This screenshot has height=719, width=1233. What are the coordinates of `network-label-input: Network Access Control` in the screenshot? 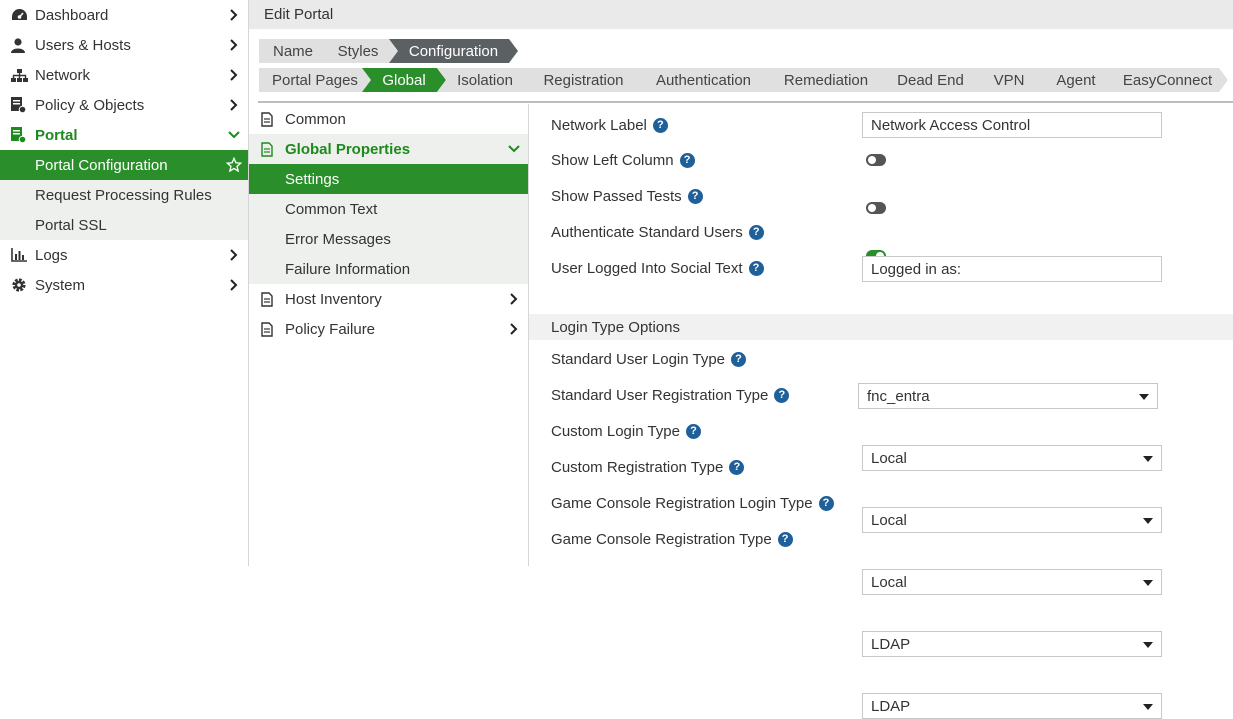 It's located at (1012, 125).